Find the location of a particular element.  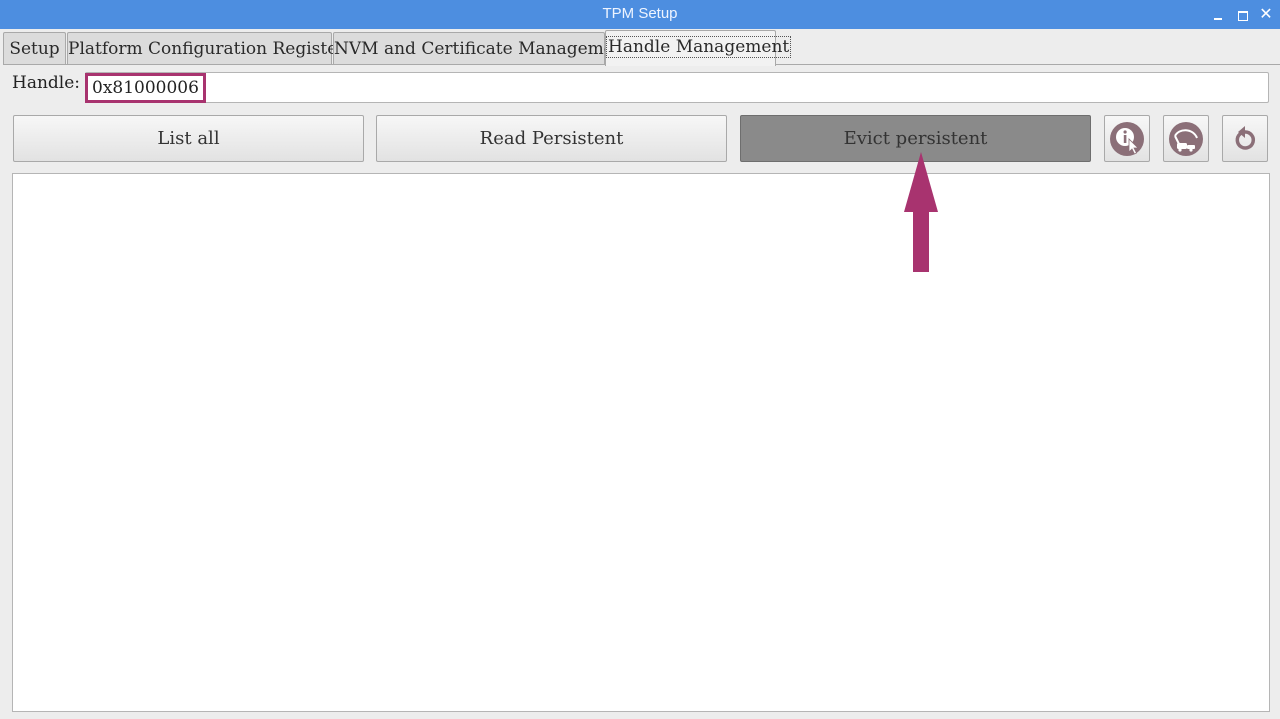

window-title: TPM Setup is located at coordinates (640, 13).